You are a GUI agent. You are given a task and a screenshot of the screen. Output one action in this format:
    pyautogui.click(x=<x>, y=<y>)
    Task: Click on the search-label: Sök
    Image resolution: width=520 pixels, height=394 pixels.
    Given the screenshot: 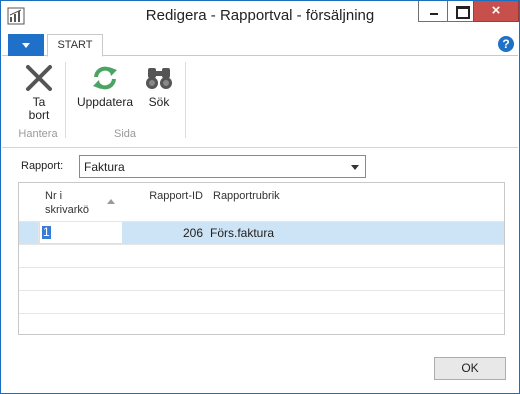 What is the action you would take?
    pyautogui.click(x=159, y=102)
    